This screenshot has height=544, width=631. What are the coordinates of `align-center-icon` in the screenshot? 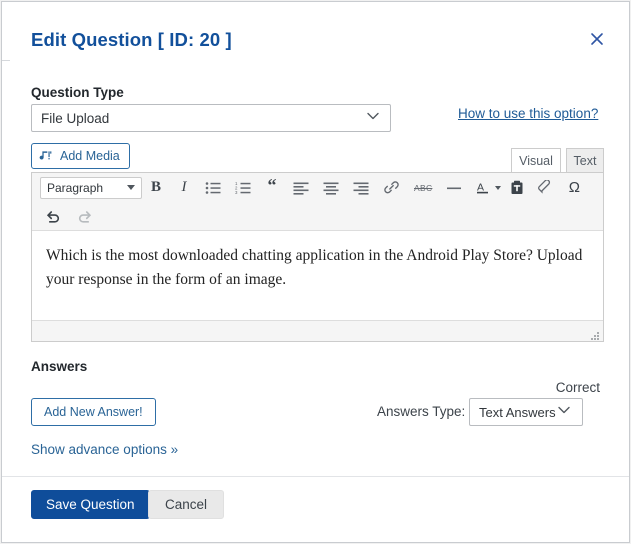 It's located at (331, 188).